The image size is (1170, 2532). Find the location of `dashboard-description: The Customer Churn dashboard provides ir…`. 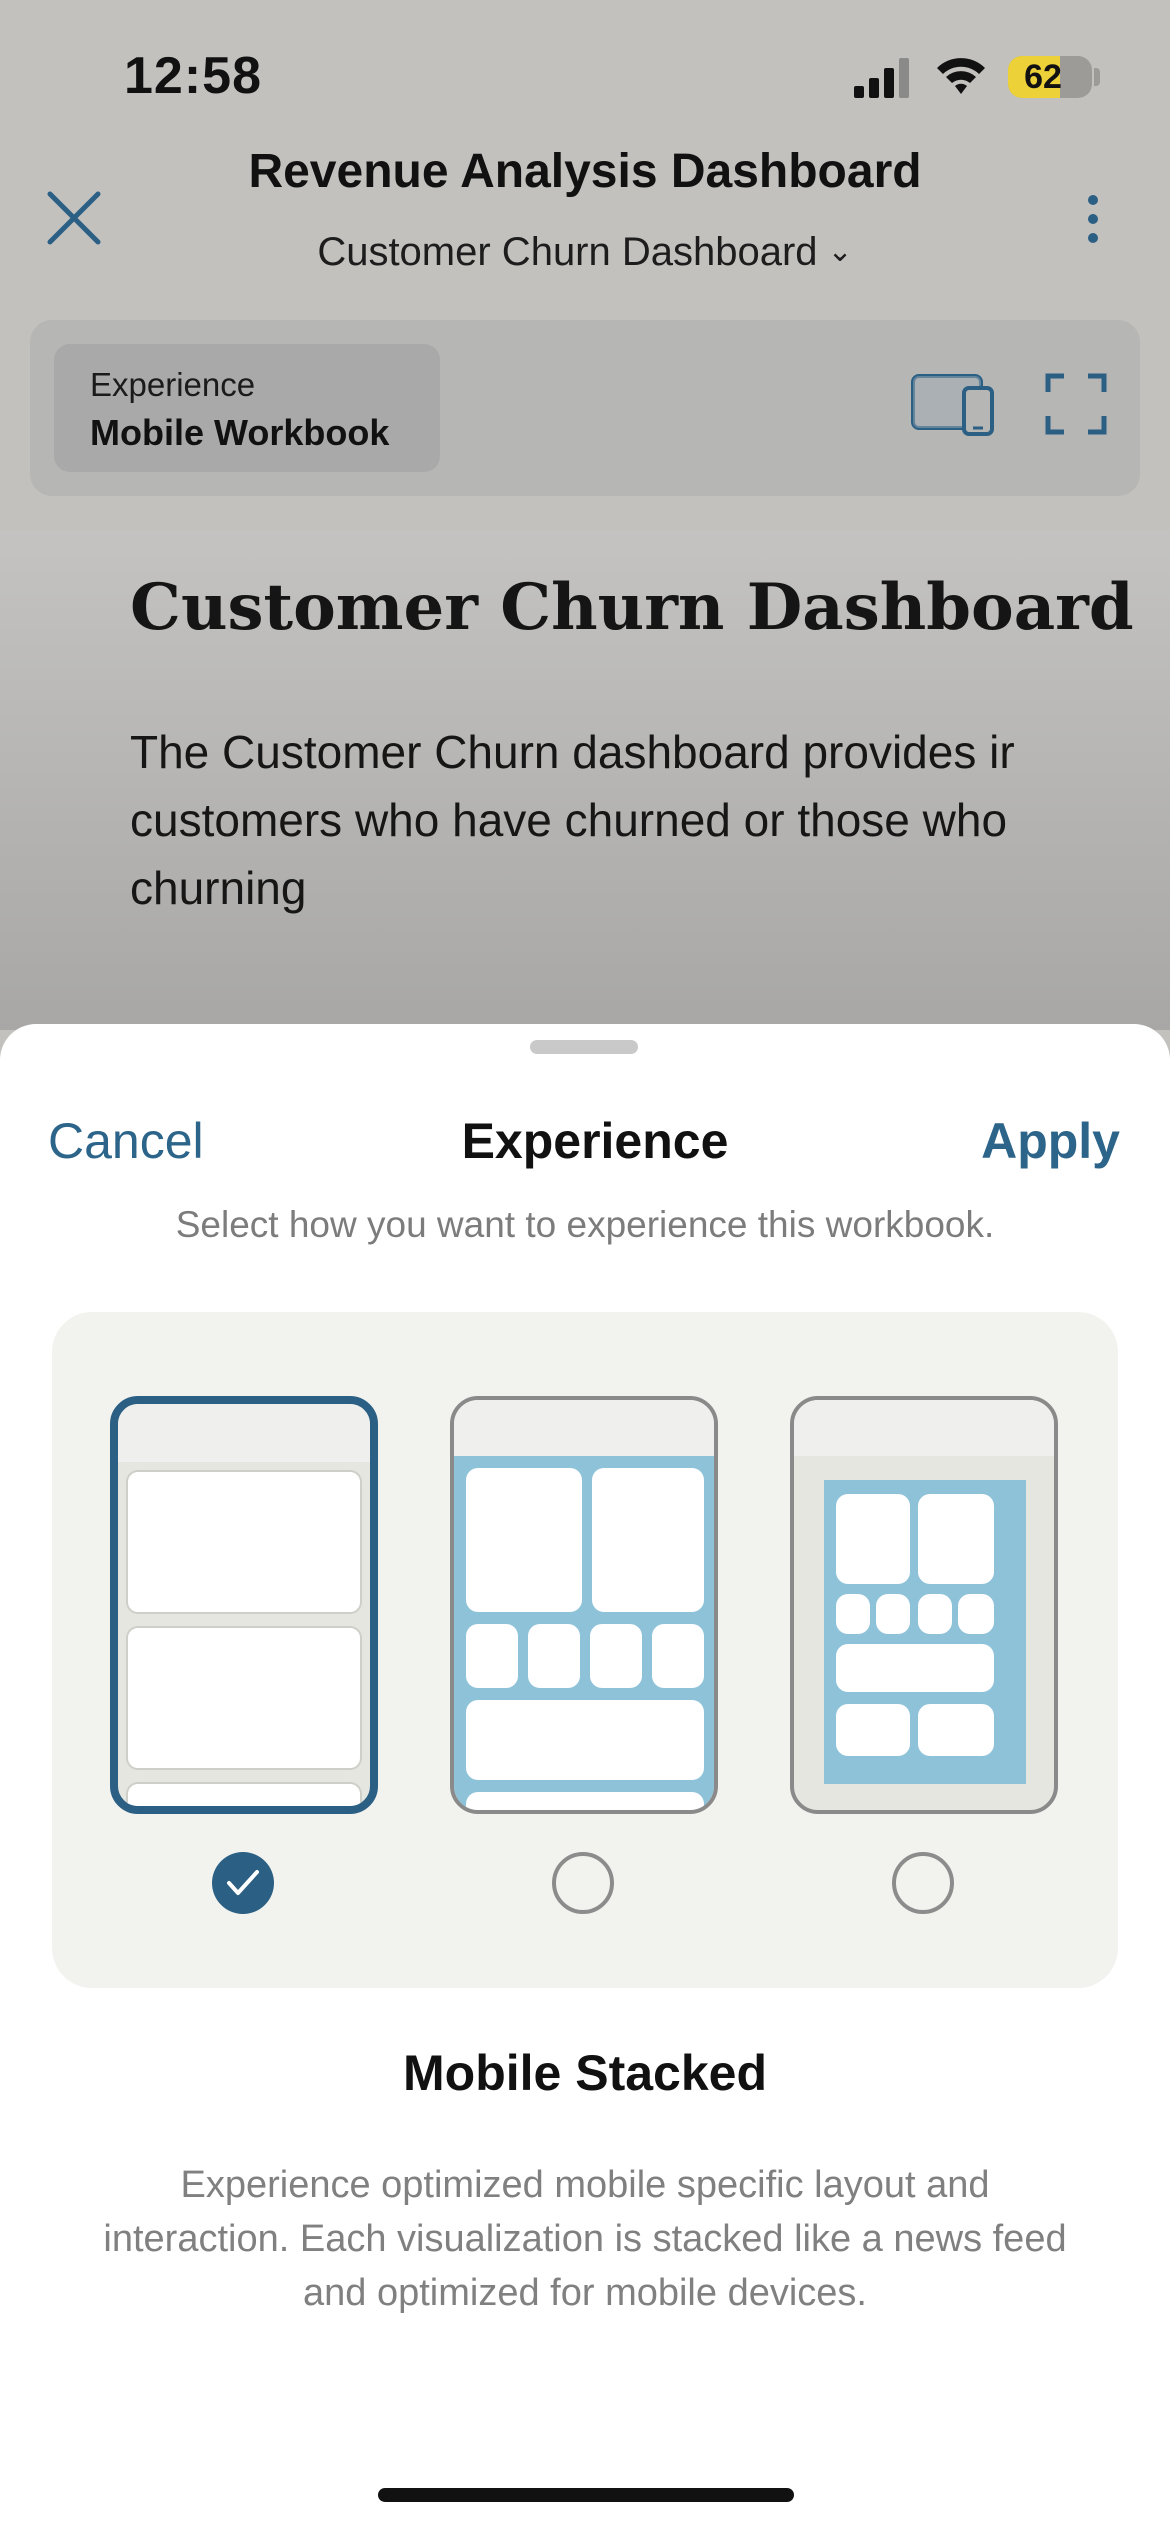

dashboard-description: The Customer Churn dashboard provides ir… is located at coordinates (650, 820).